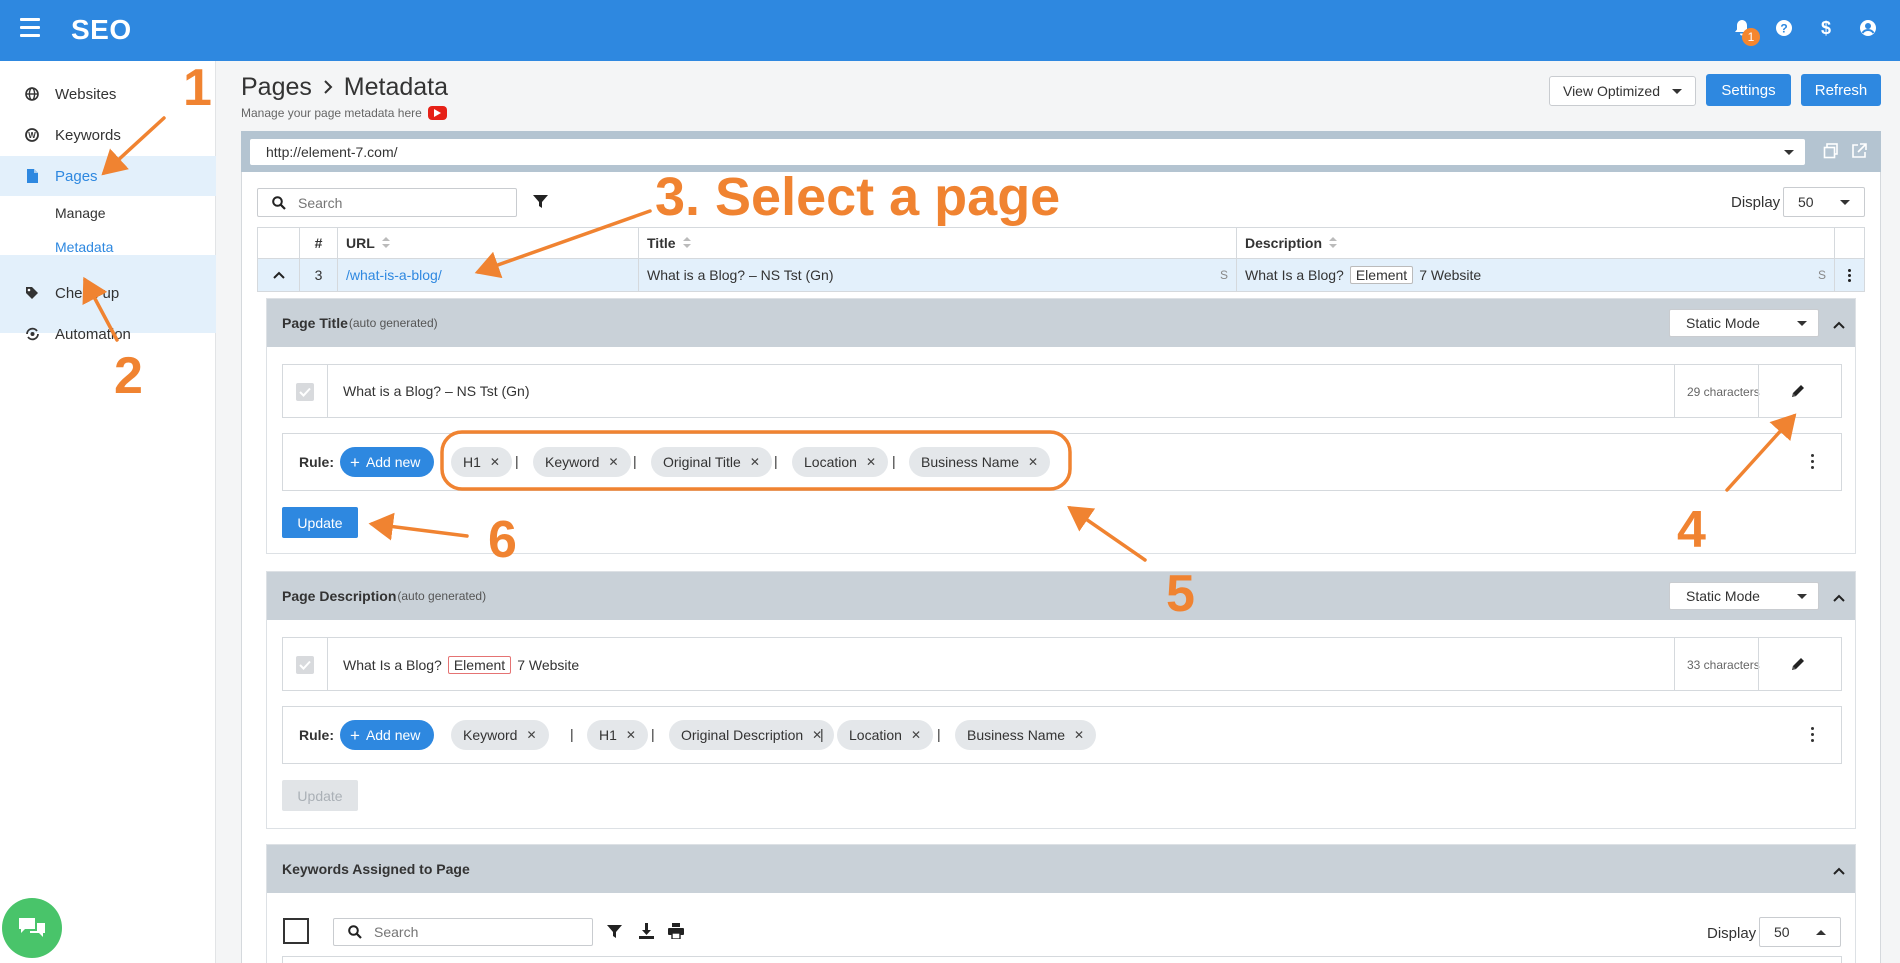 Image resolution: width=1900 pixels, height=963 pixels. I want to click on annotation-2: 2, so click(128, 376).